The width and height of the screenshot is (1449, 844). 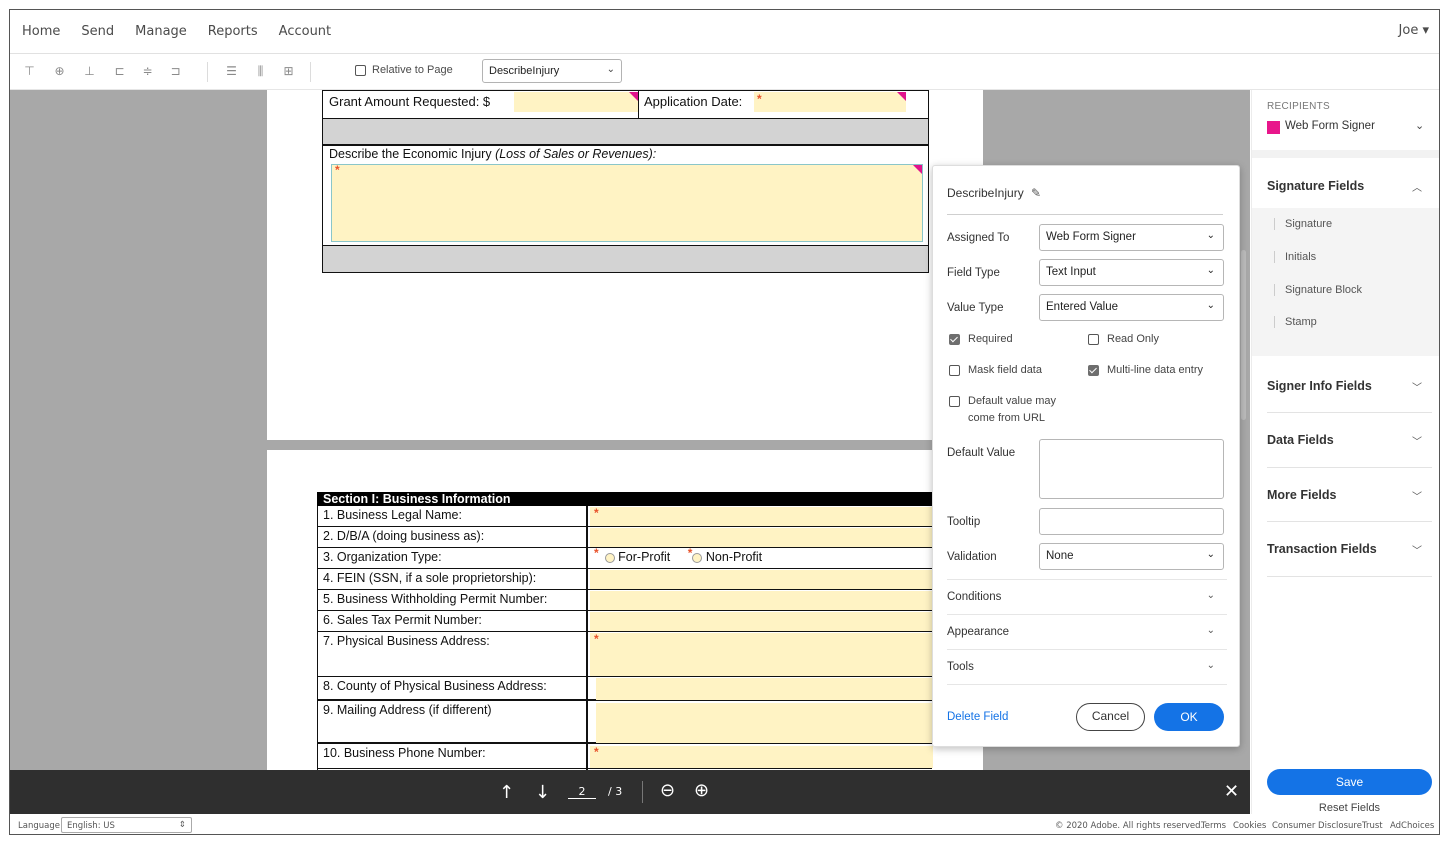 What do you see at coordinates (697, 557) in the screenshot?
I see `non-profit-radio` at bounding box center [697, 557].